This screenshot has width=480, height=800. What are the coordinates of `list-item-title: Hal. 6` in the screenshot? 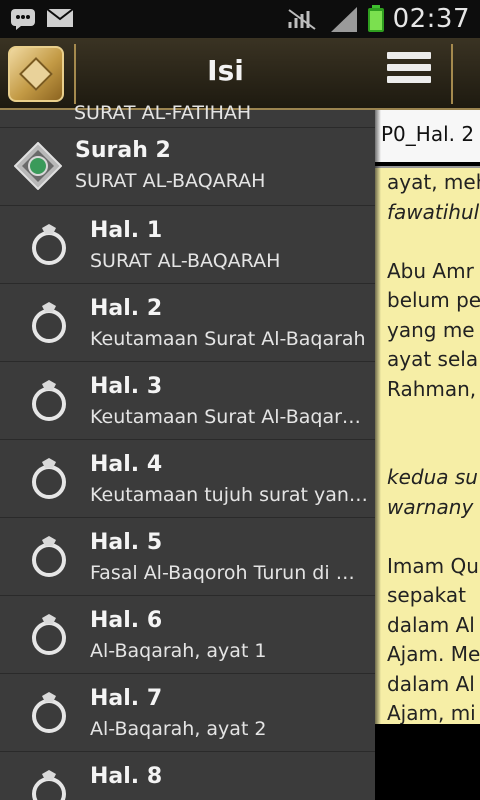 It's located at (126, 620).